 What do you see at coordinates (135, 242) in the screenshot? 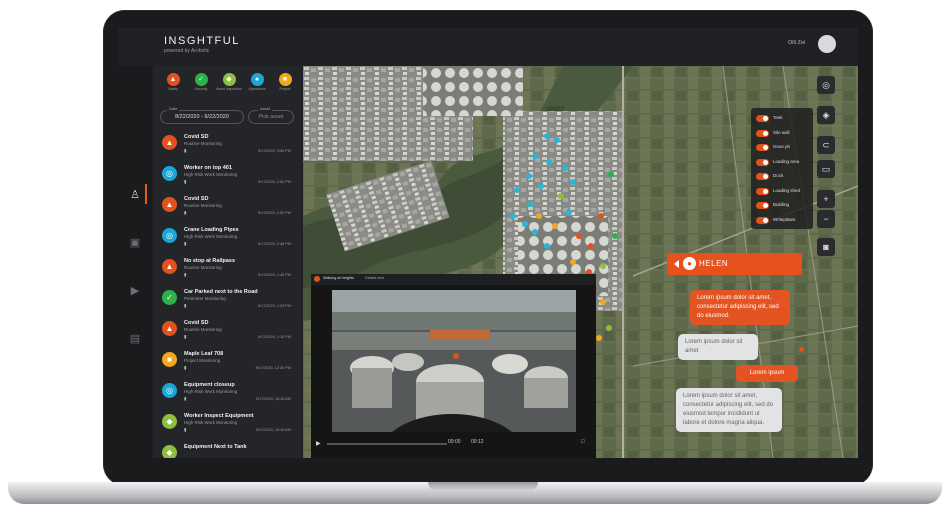
I see `camera-nav-icon: ▣` at bounding box center [135, 242].